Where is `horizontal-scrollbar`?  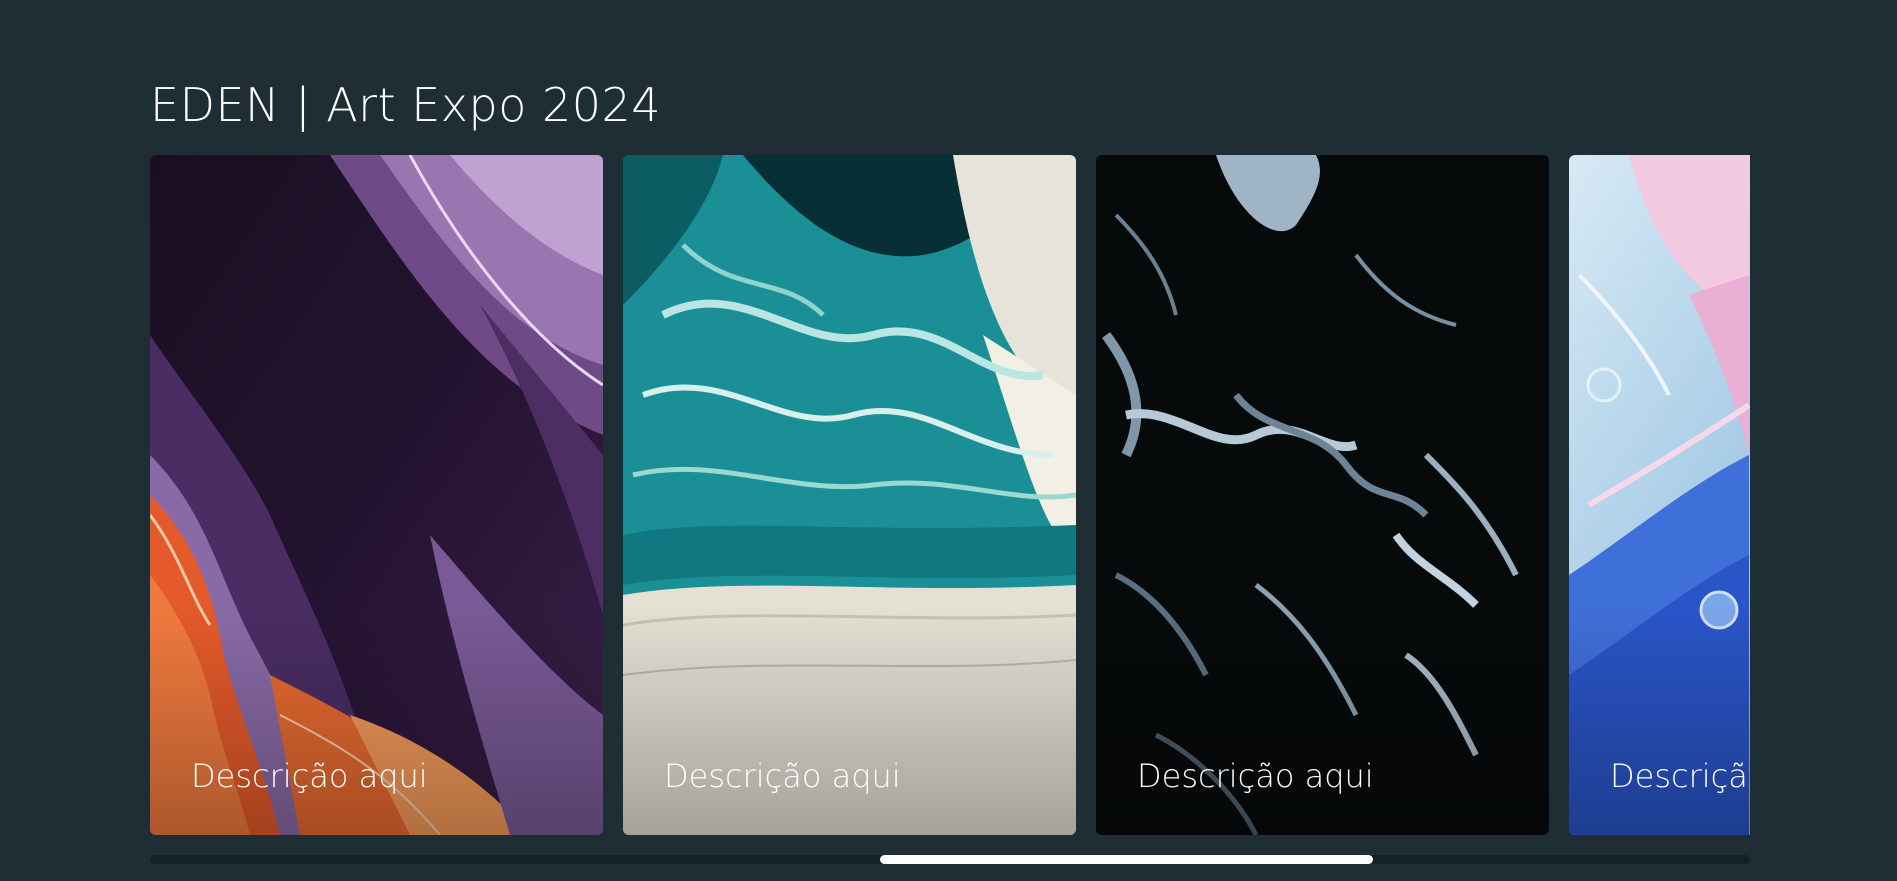 horizontal-scrollbar is located at coordinates (950, 859).